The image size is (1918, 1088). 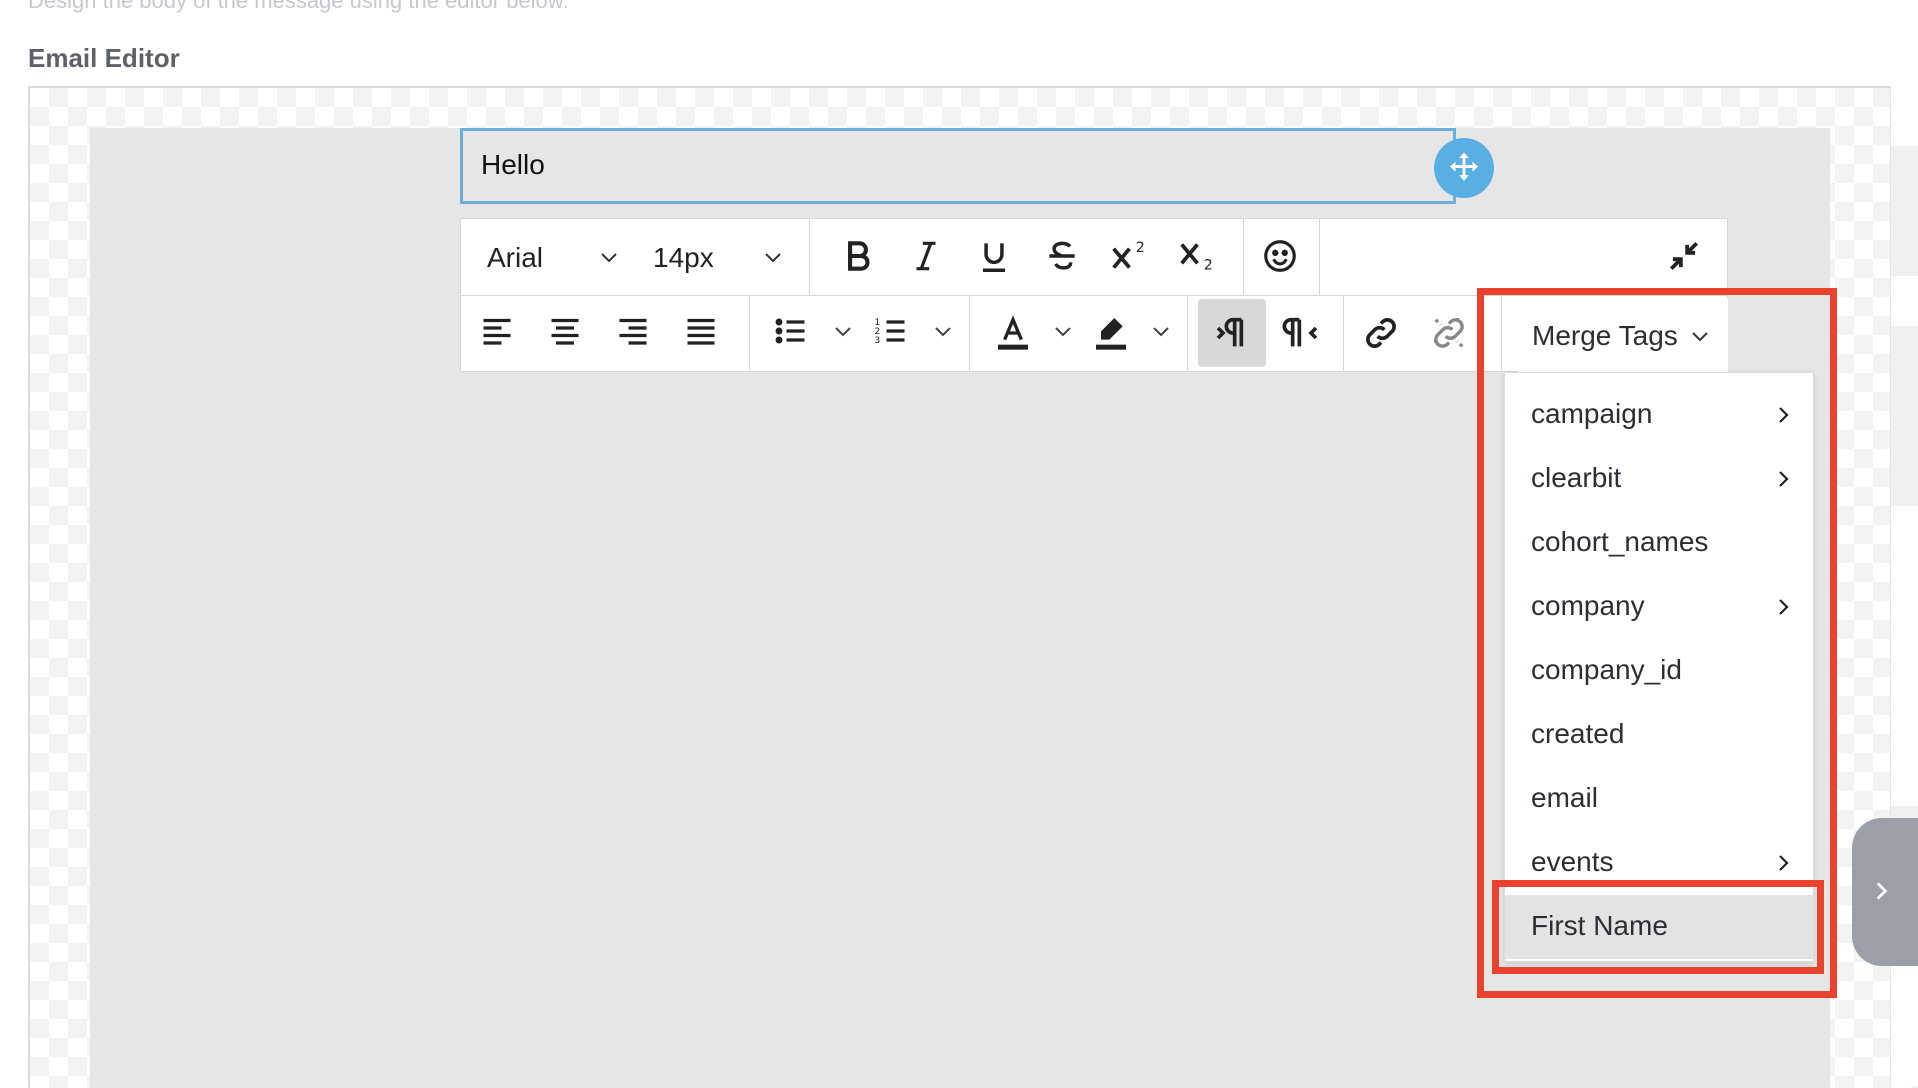 What do you see at coordinates (791, 331) in the screenshot?
I see `bullet-list-icon` at bounding box center [791, 331].